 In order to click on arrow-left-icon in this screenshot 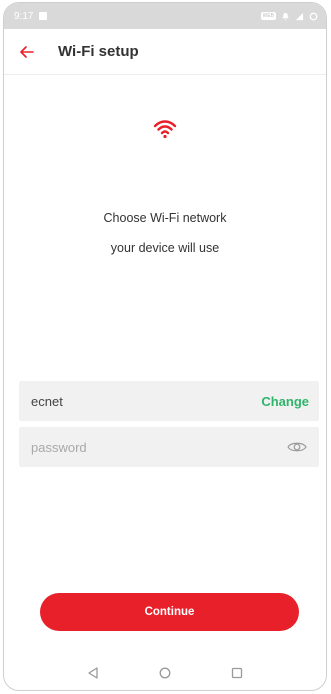, I will do `click(27, 51)`.